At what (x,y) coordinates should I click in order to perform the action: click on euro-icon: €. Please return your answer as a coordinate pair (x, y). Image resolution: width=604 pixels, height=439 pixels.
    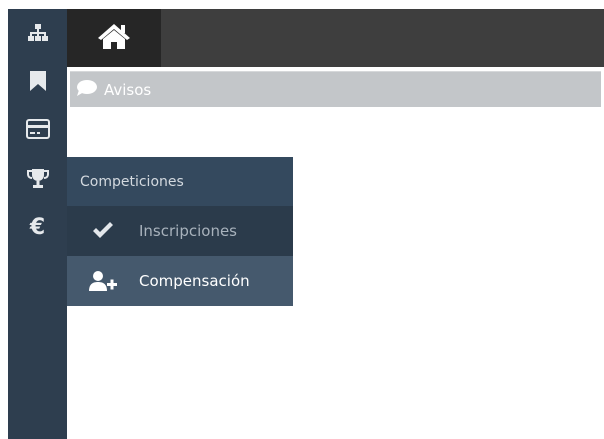
    Looking at the image, I should click on (37, 227).